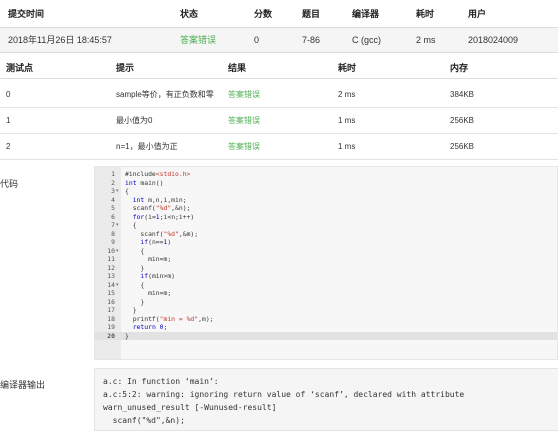 The image size is (558, 431). I want to click on col-submit-time: 提交时间, so click(26, 14).